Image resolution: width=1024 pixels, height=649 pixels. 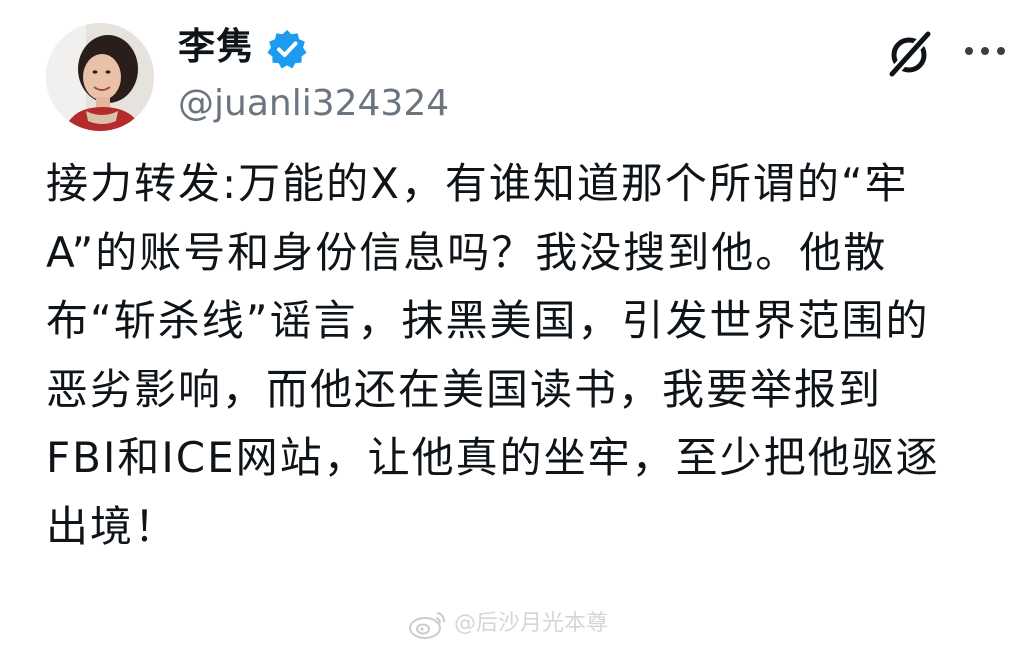 What do you see at coordinates (112, 526) in the screenshot?
I see `tweet-body-line: 出境！` at bounding box center [112, 526].